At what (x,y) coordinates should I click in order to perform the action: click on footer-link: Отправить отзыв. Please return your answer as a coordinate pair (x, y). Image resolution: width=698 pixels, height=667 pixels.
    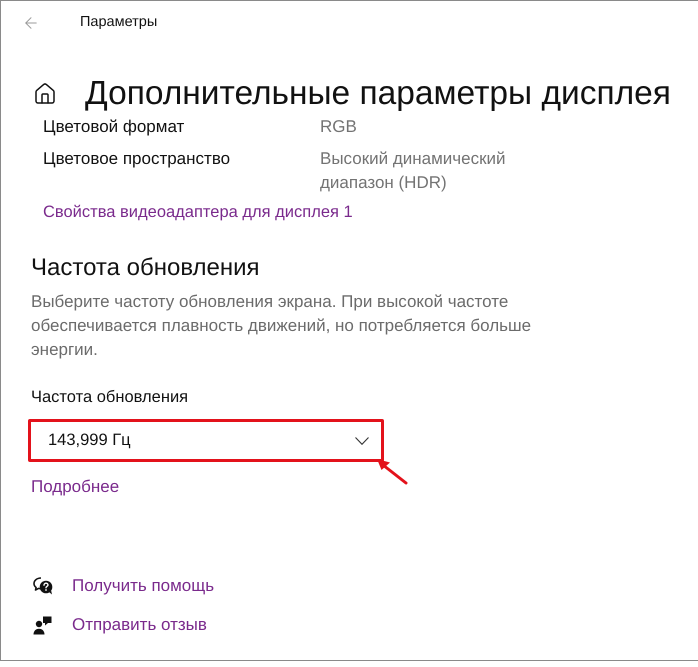
    Looking at the image, I should click on (139, 625).